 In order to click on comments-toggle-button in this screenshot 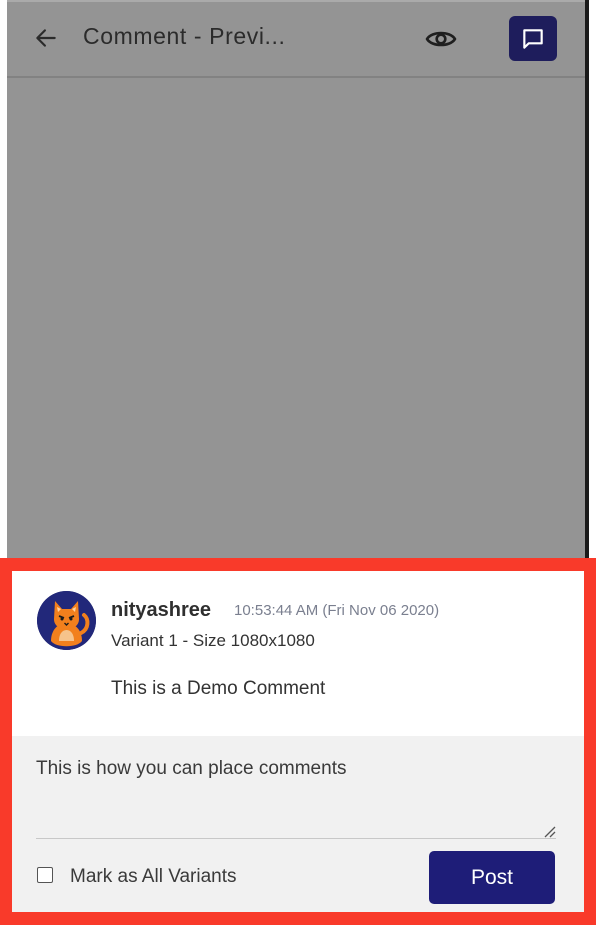, I will do `click(533, 38)`.